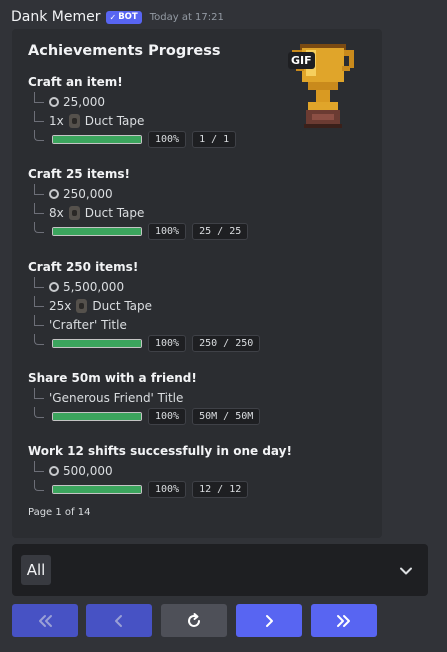  I want to click on message-timestamp: Today at 17:21, so click(186, 17).